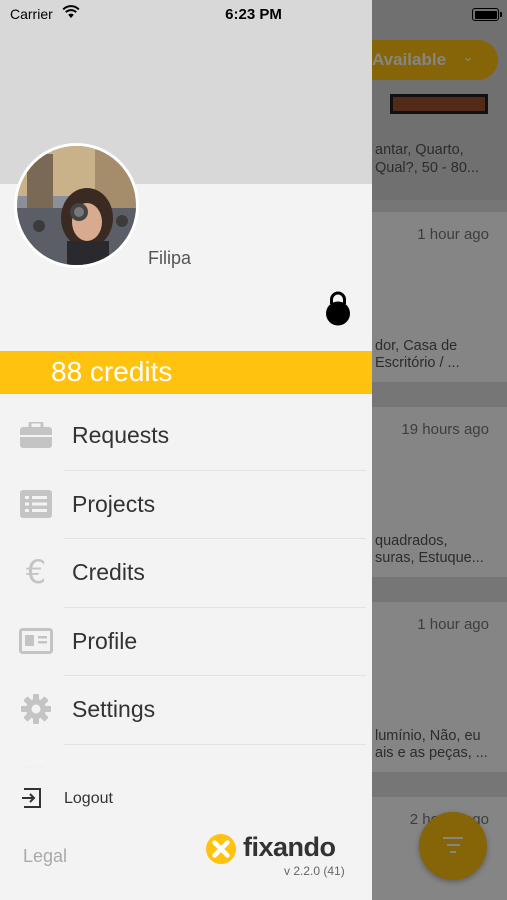  I want to click on logout-icon, so click(31, 798).